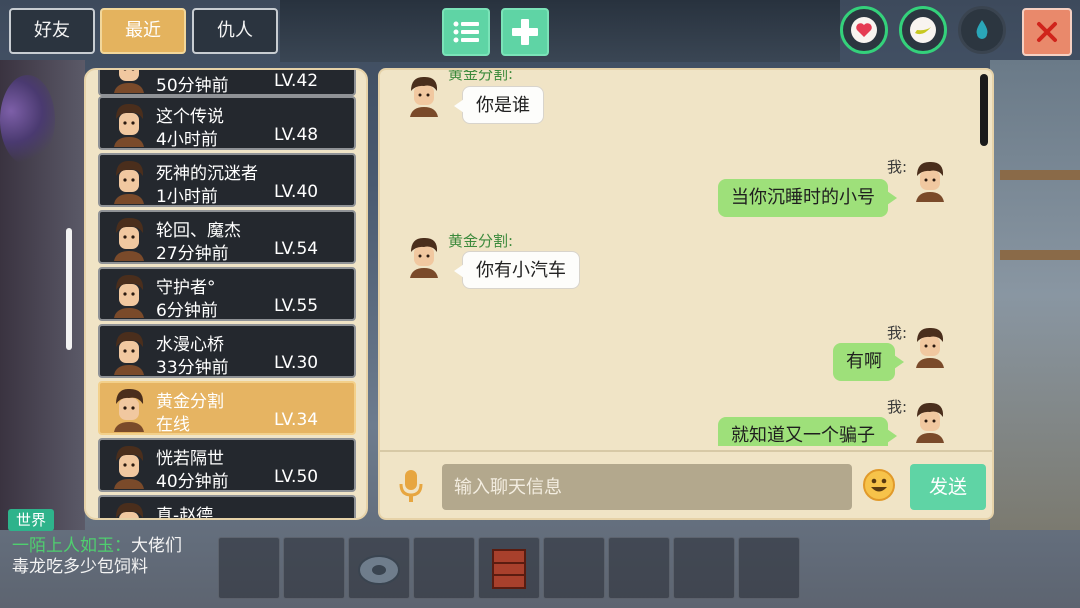  I want to click on friend-name: 轮回、魔杰, so click(198, 231).